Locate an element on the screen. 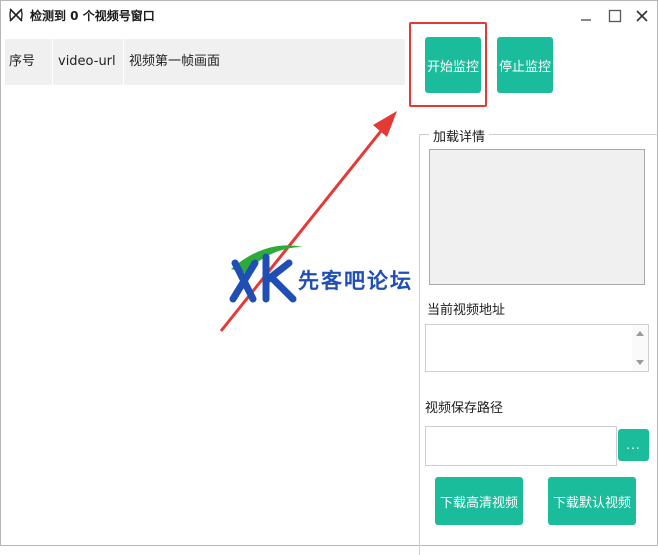 The image size is (658, 555). watermark-text: 先客吧论坛 is located at coordinates (355, 280).